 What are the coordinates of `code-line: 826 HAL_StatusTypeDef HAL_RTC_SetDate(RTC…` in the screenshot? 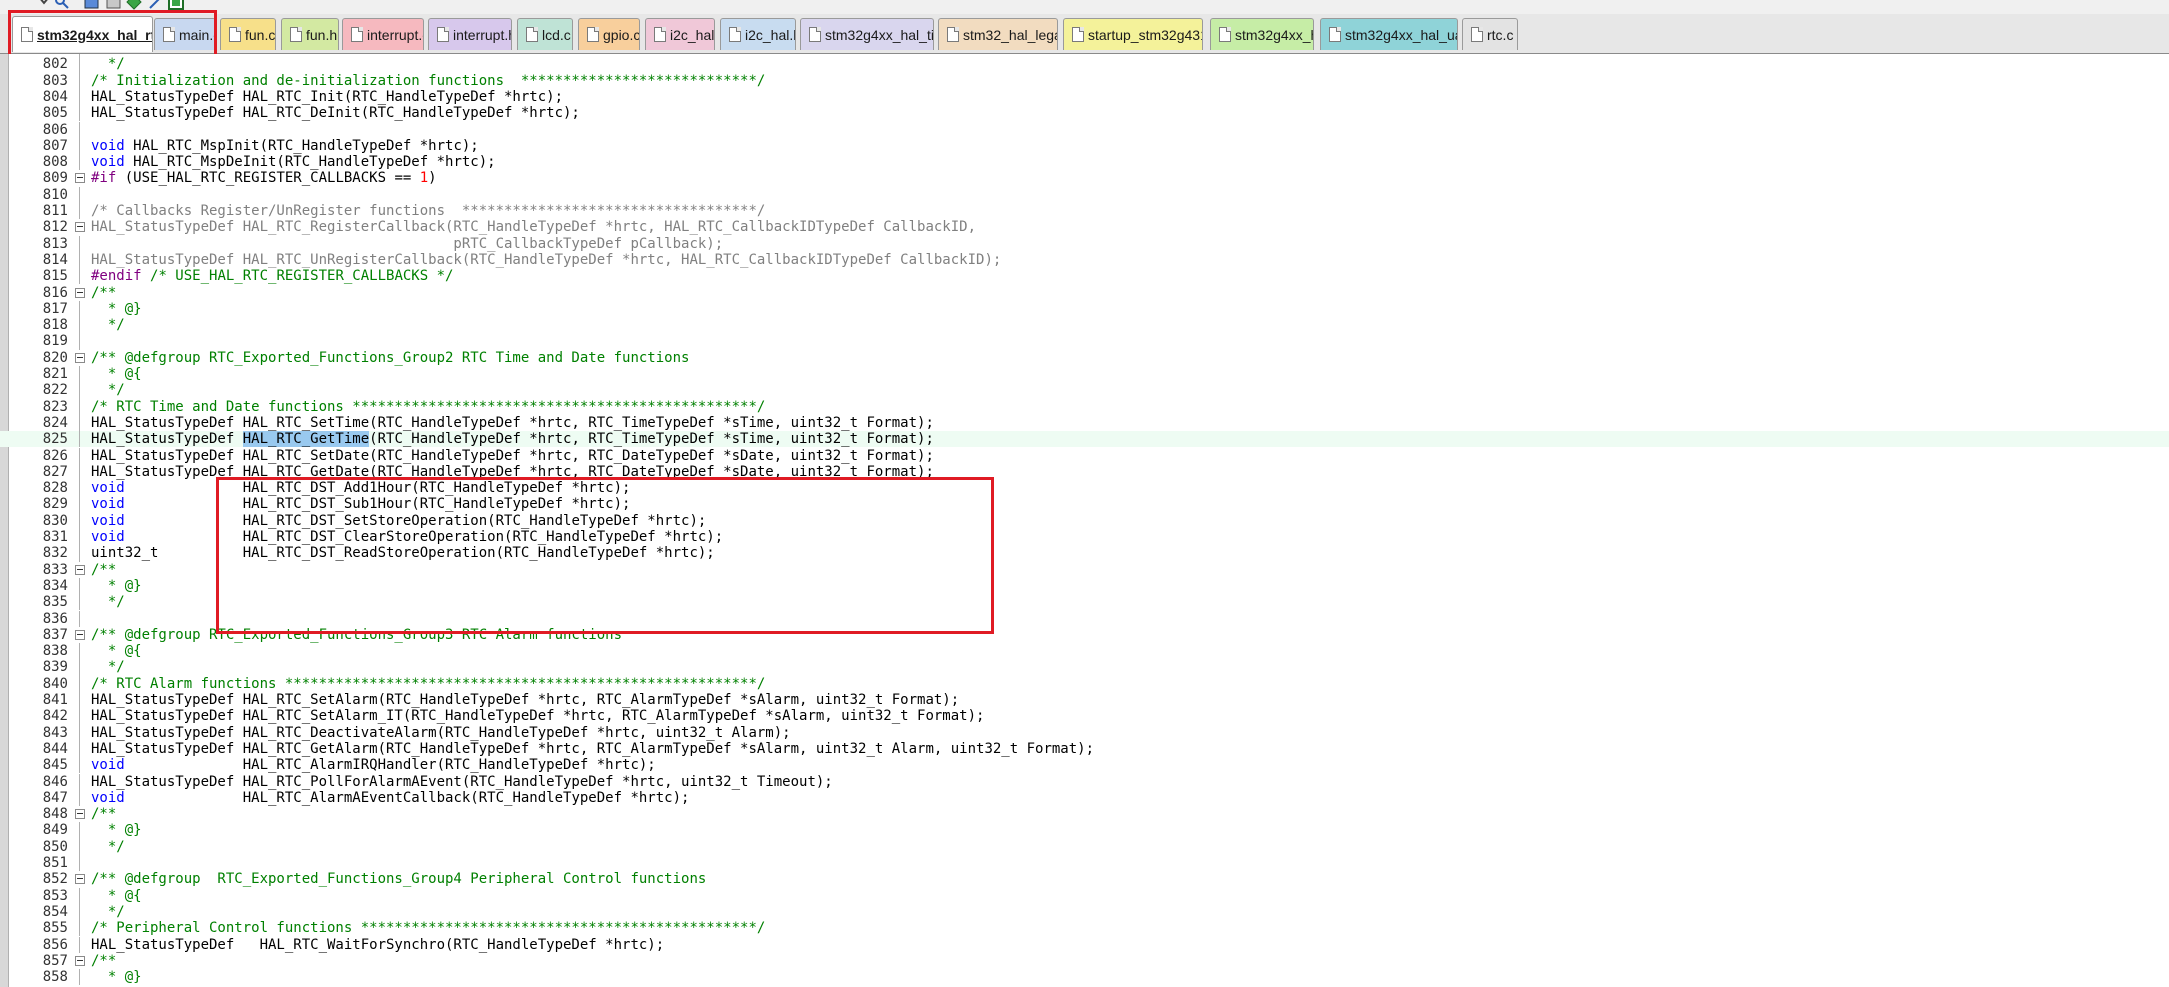 It's located at (1084, 455).